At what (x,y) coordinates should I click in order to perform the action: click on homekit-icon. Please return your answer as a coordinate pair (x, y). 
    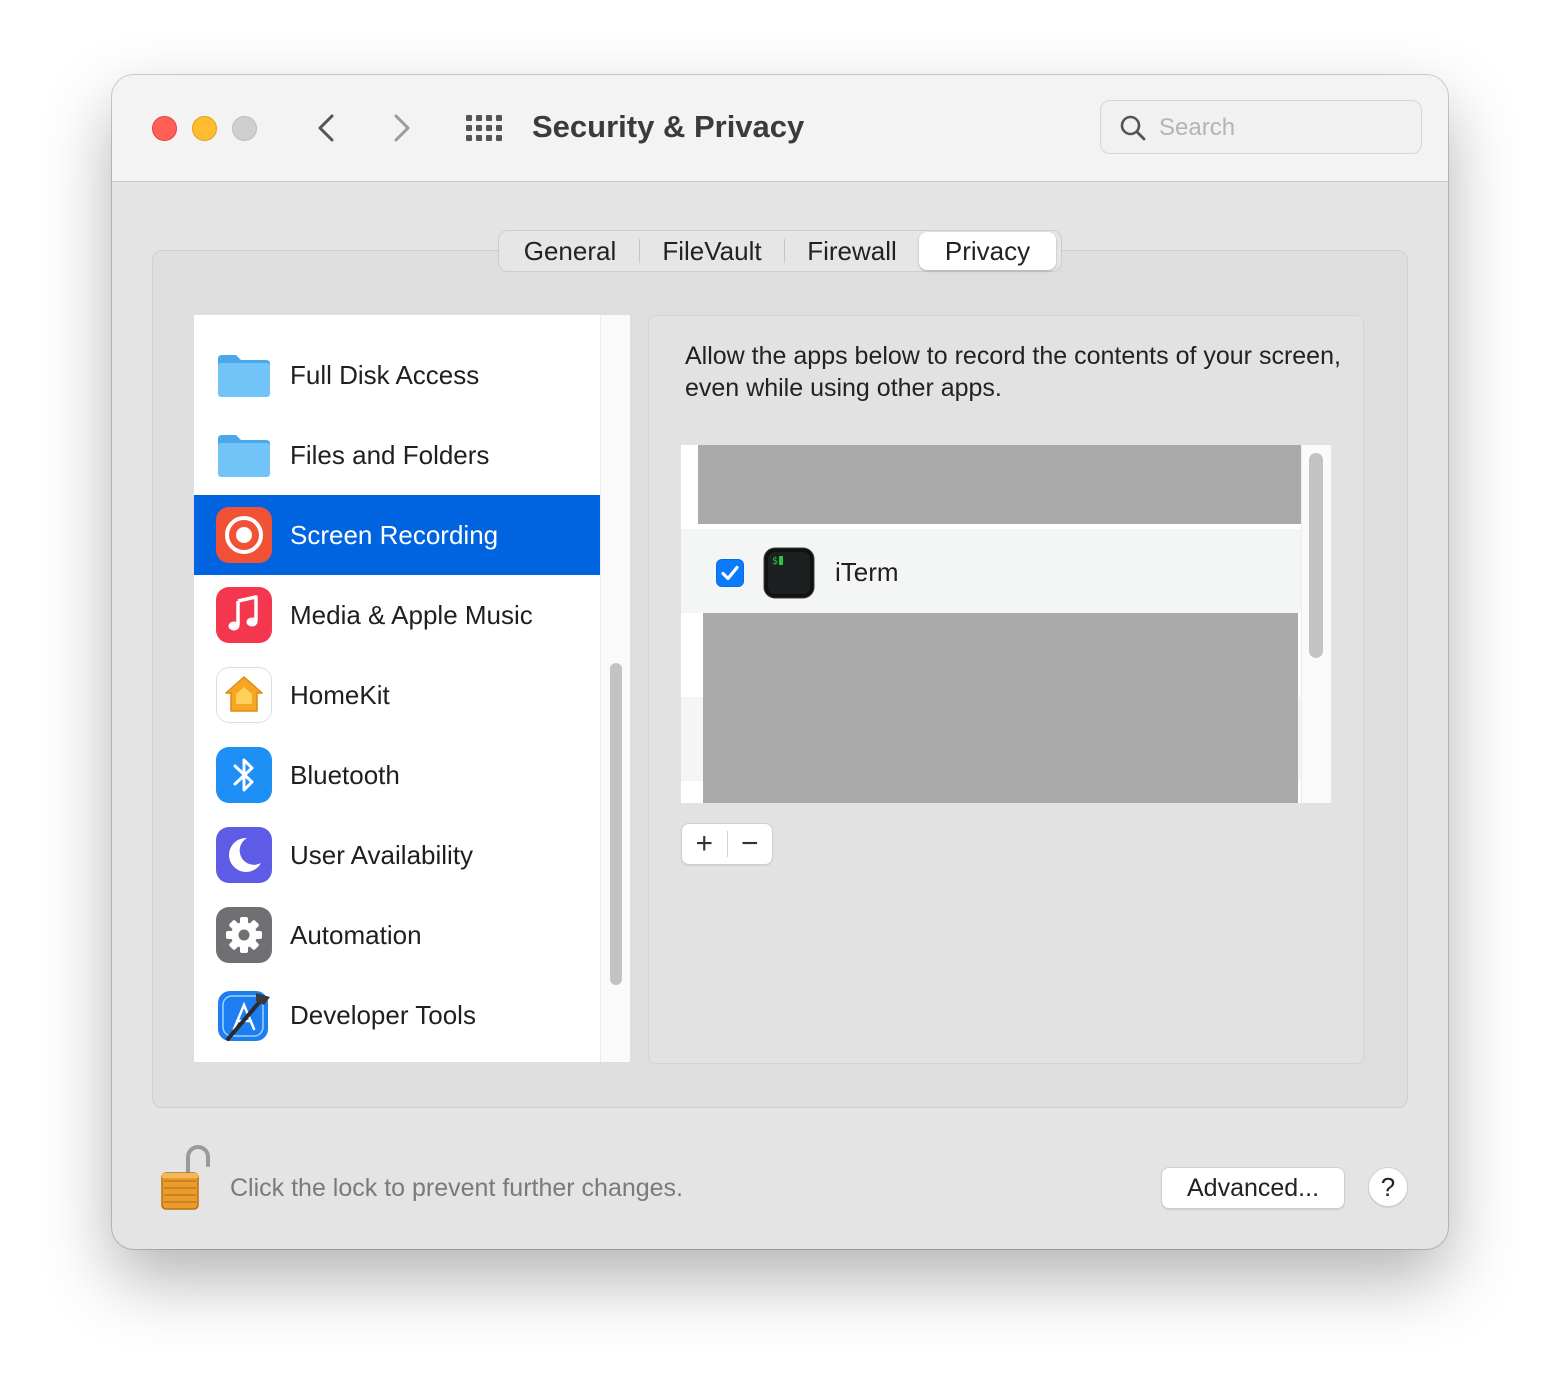
    Looking at the image, I should click on (244, 695).